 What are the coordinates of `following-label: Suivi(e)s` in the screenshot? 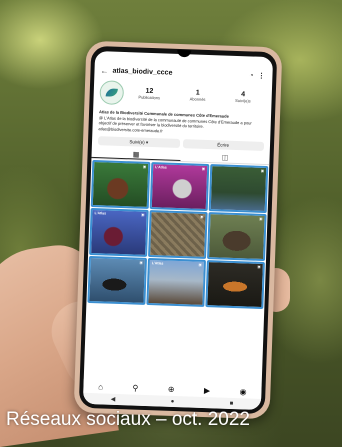 It's located at (243, 100).